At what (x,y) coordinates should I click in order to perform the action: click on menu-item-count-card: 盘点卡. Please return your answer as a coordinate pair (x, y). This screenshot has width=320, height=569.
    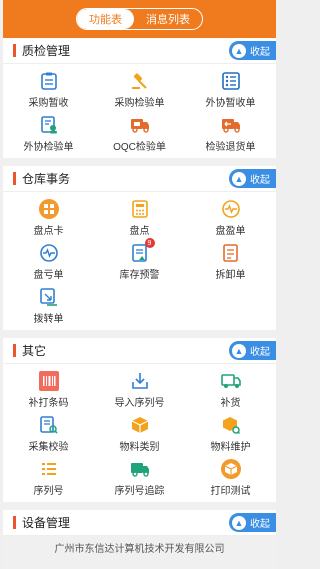
    Looking at the image, I should click on (48, 218).